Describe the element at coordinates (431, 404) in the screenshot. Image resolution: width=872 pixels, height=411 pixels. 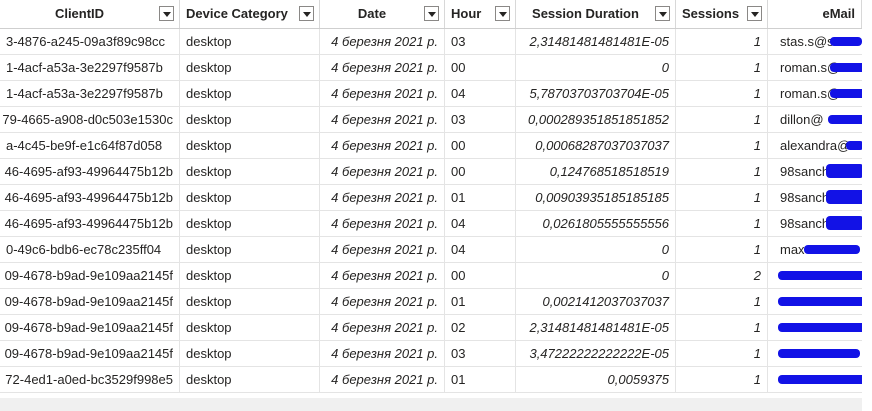
I see `horizontal-scrollbar` at that location.